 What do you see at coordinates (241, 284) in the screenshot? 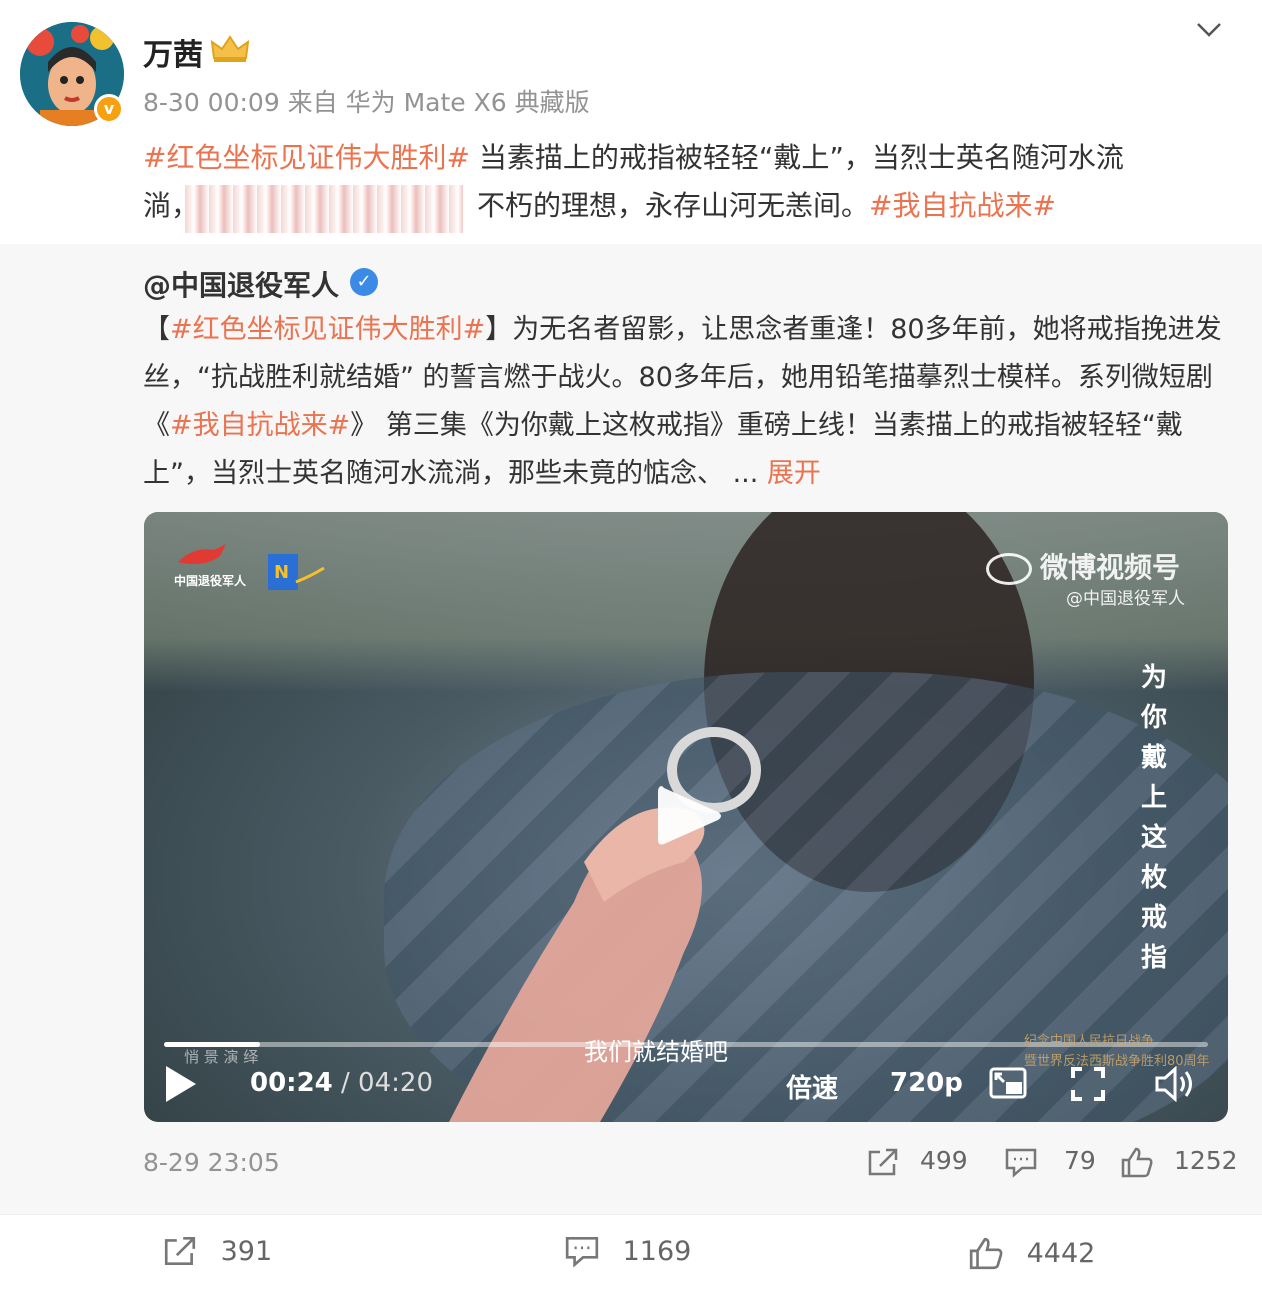
I see `repost-username: @中国退役军人` at bounding box center [241, 284].